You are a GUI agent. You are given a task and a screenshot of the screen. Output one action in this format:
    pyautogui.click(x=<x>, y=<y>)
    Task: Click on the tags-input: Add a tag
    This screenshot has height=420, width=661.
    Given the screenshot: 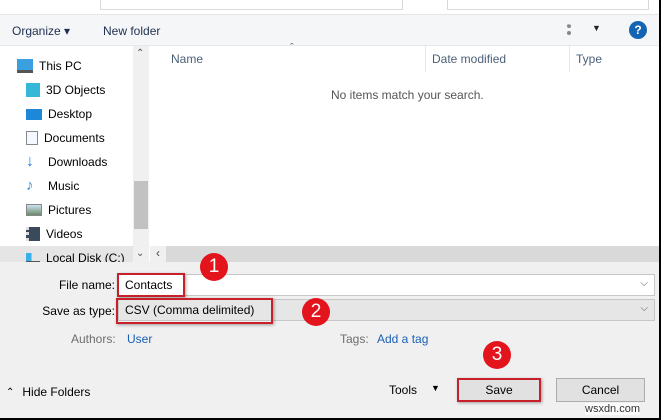 What is the action you would take?
    pyautogui.click(x=402, y=339)
    